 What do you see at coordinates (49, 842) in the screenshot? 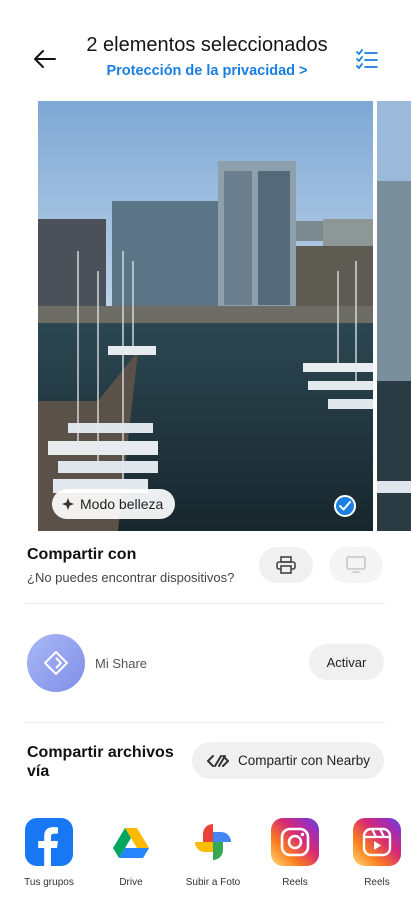
I see `facebook-icon` at bounding box center [49, 842].